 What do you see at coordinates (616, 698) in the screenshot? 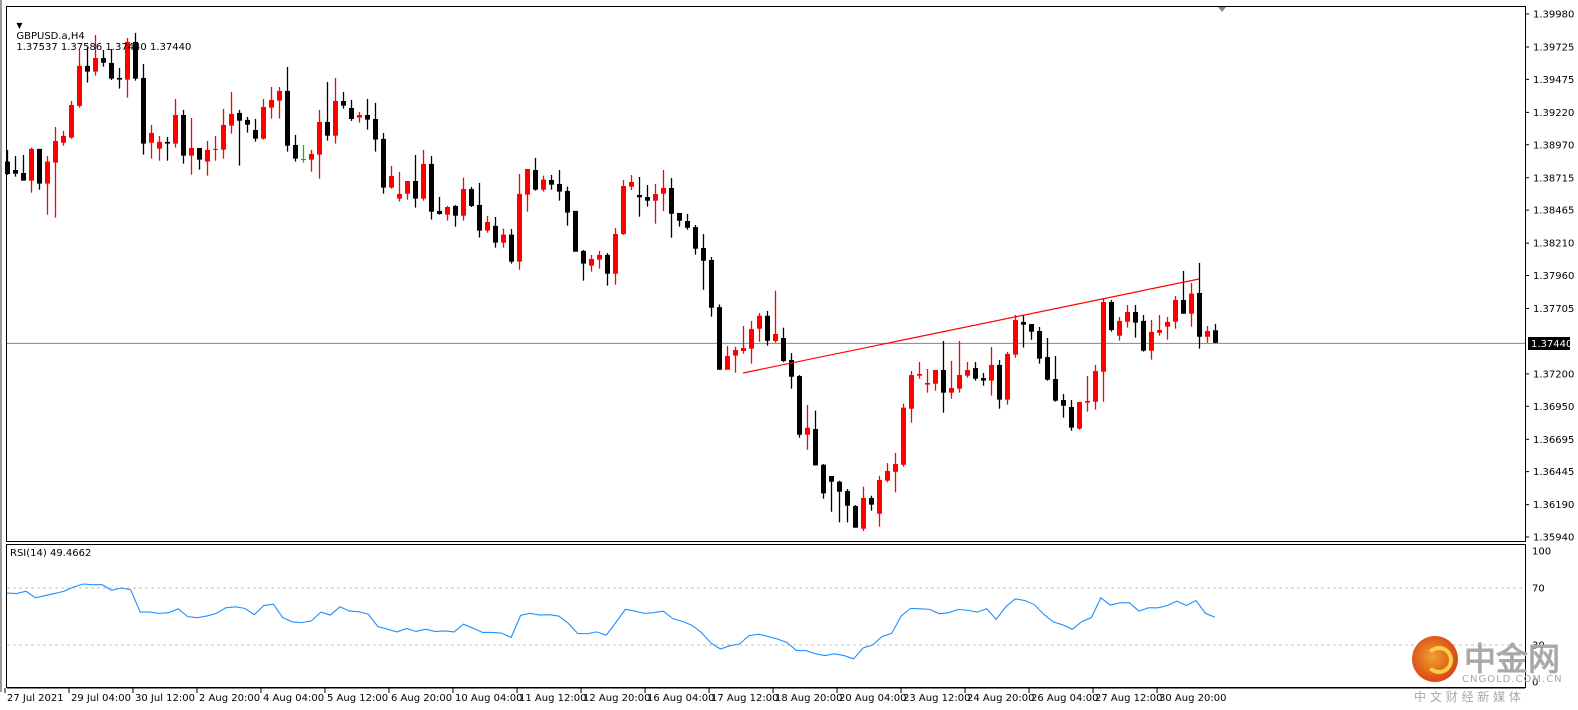
I see `time-tick-label: 12 Aug 20:00` at bounding box center [616, 698].